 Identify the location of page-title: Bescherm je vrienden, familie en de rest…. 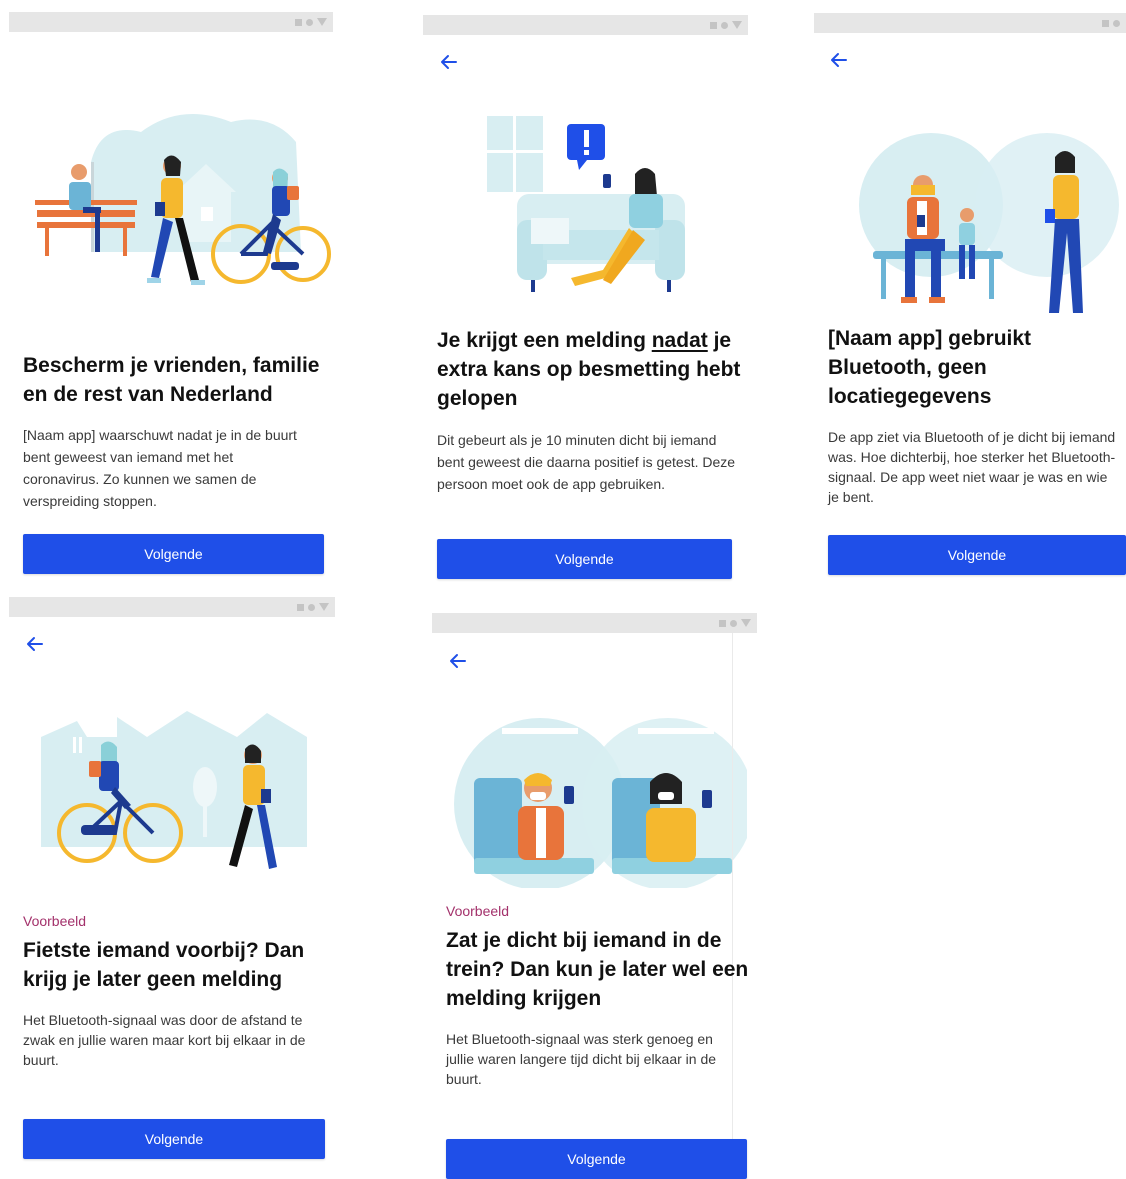
(171, 380).